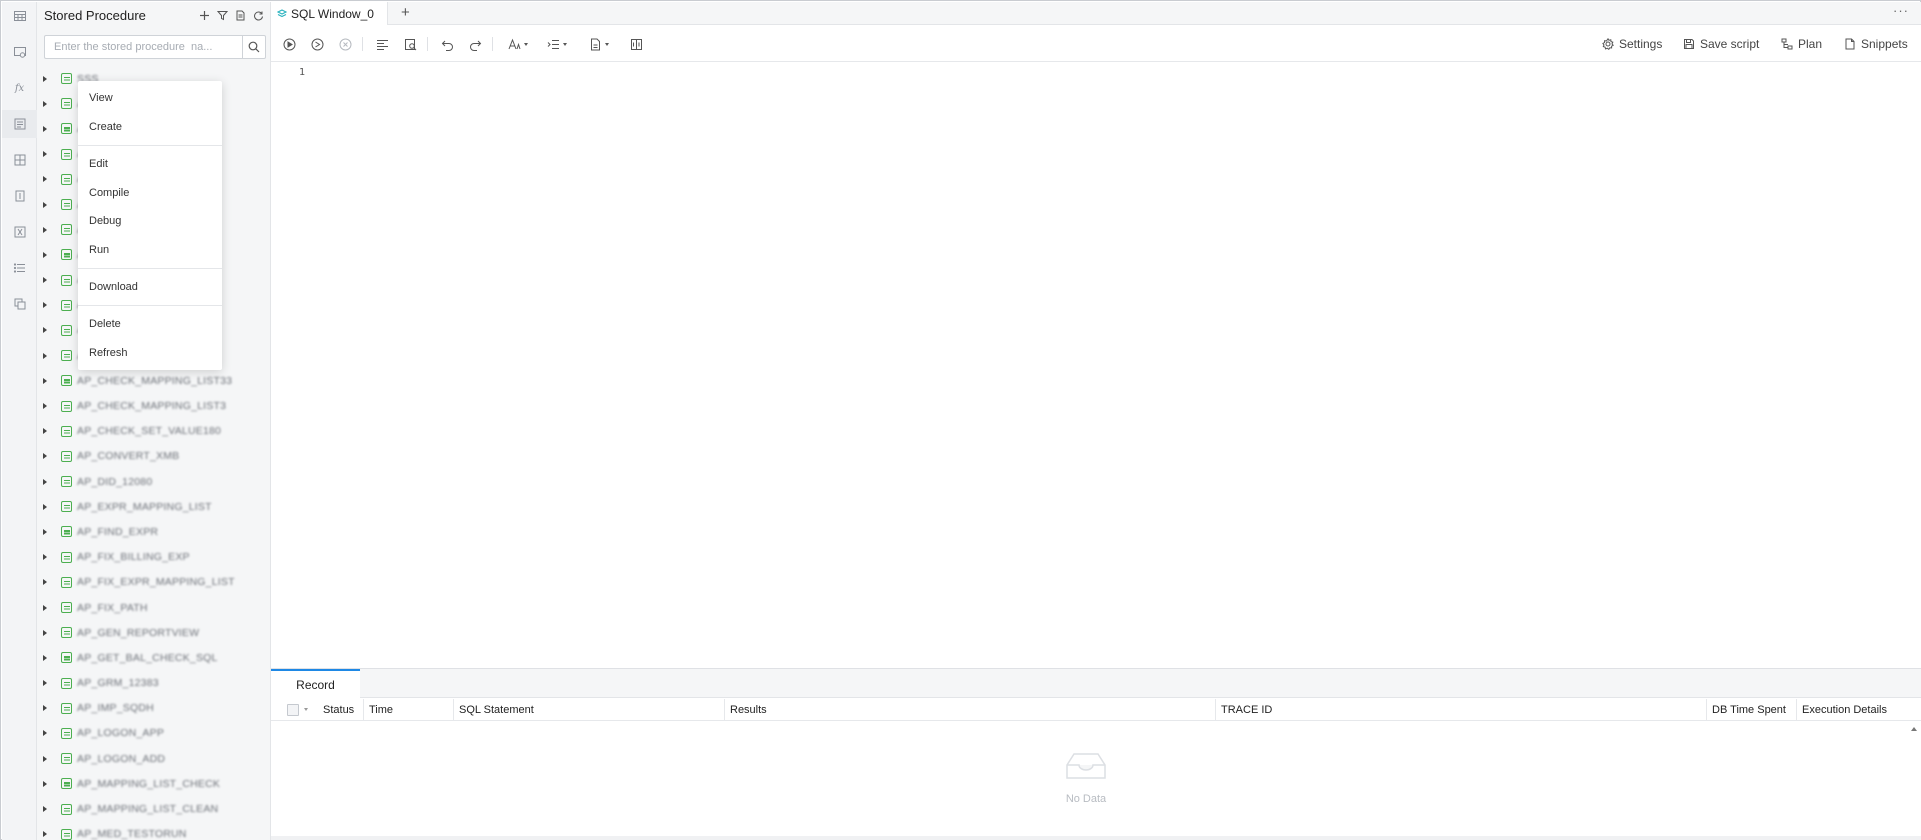 The image size is (1921, 840). What do you see at coordinates (153, 683) in the screenshot?
I see `tree-item: AP_GRM_12383` at bounding box center [153, 683].